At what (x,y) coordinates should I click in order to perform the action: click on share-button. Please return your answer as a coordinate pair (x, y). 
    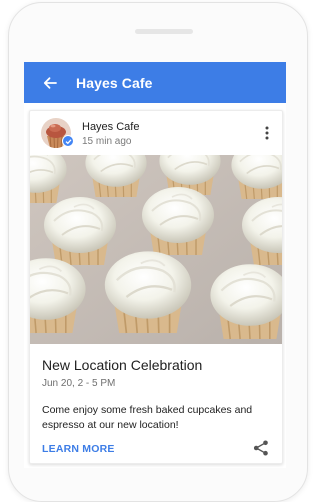
    Looking at the image, I should click on (261, 448).